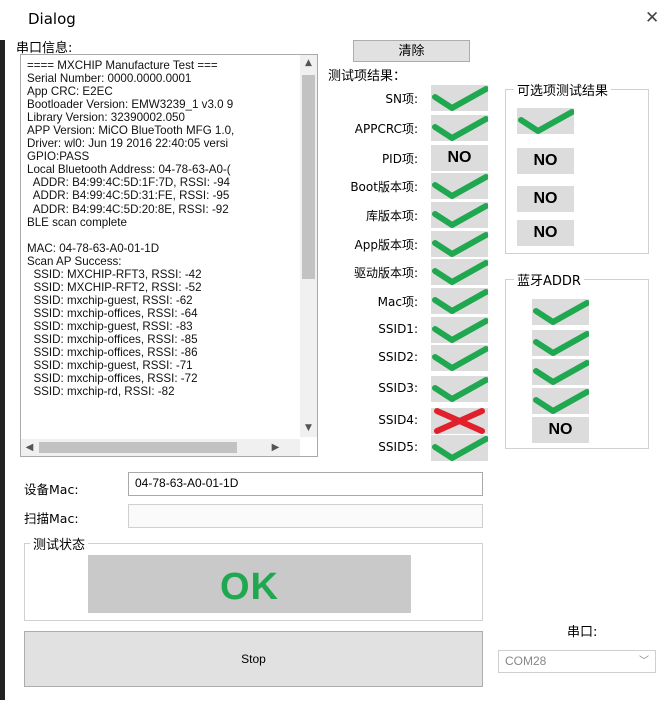 The image size is (666, 708). I want to click on result-label: SSID2:, so click(398, 357).